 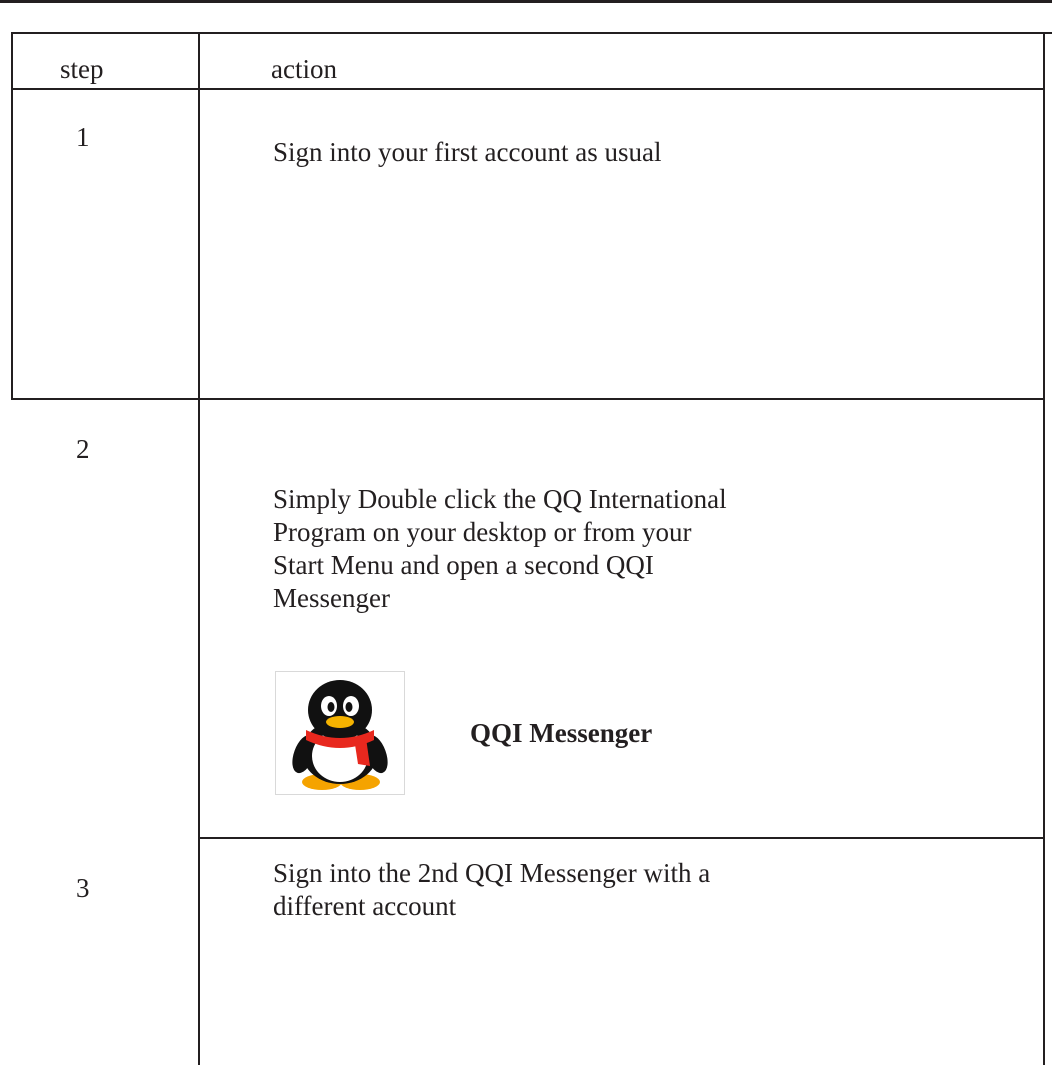 What do you see at coordinates (83, 888) in the screenshot?
I see `step-number-3: 3` at bounding box center [83, 888].